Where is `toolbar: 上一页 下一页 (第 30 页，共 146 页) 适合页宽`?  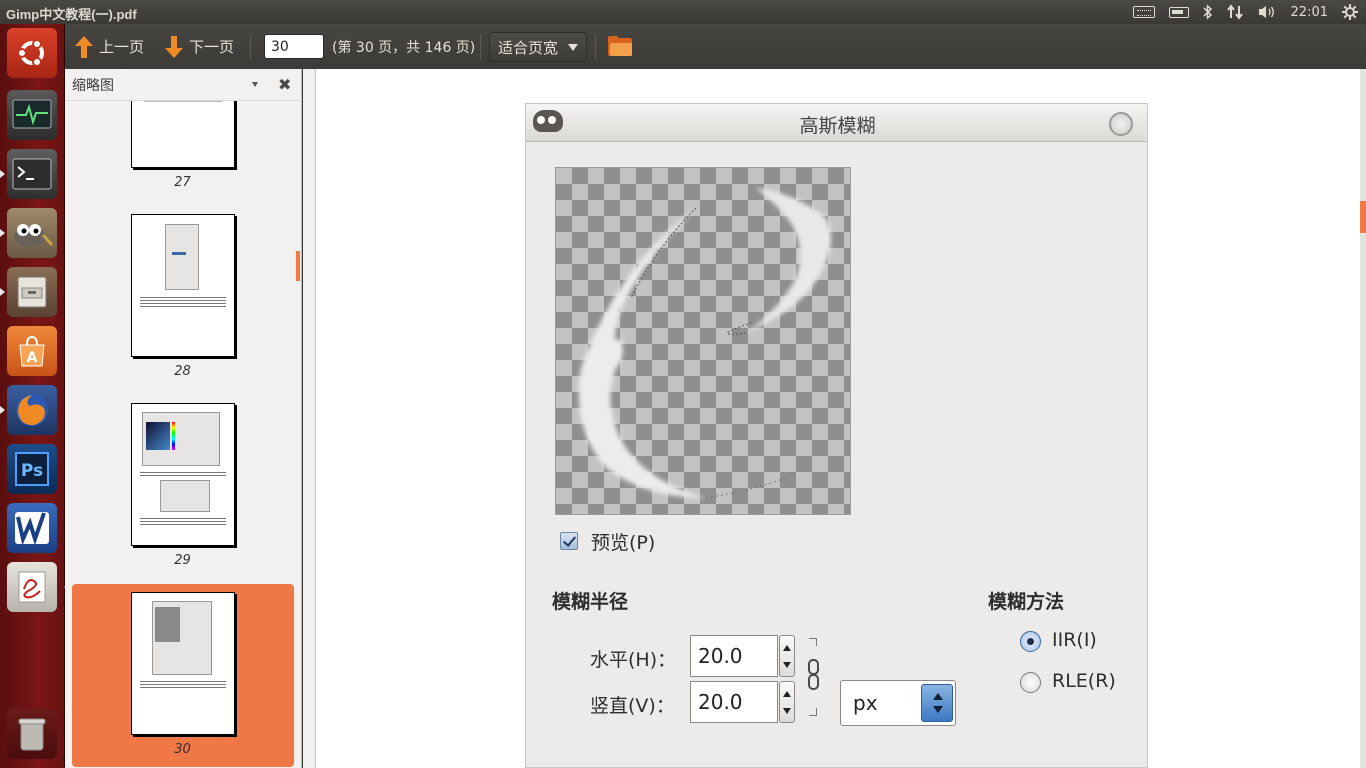
toolbar: 上一页 下一页 (第 30 页，共 146 页) 适合页宽 is located at coordinates (715, 46).